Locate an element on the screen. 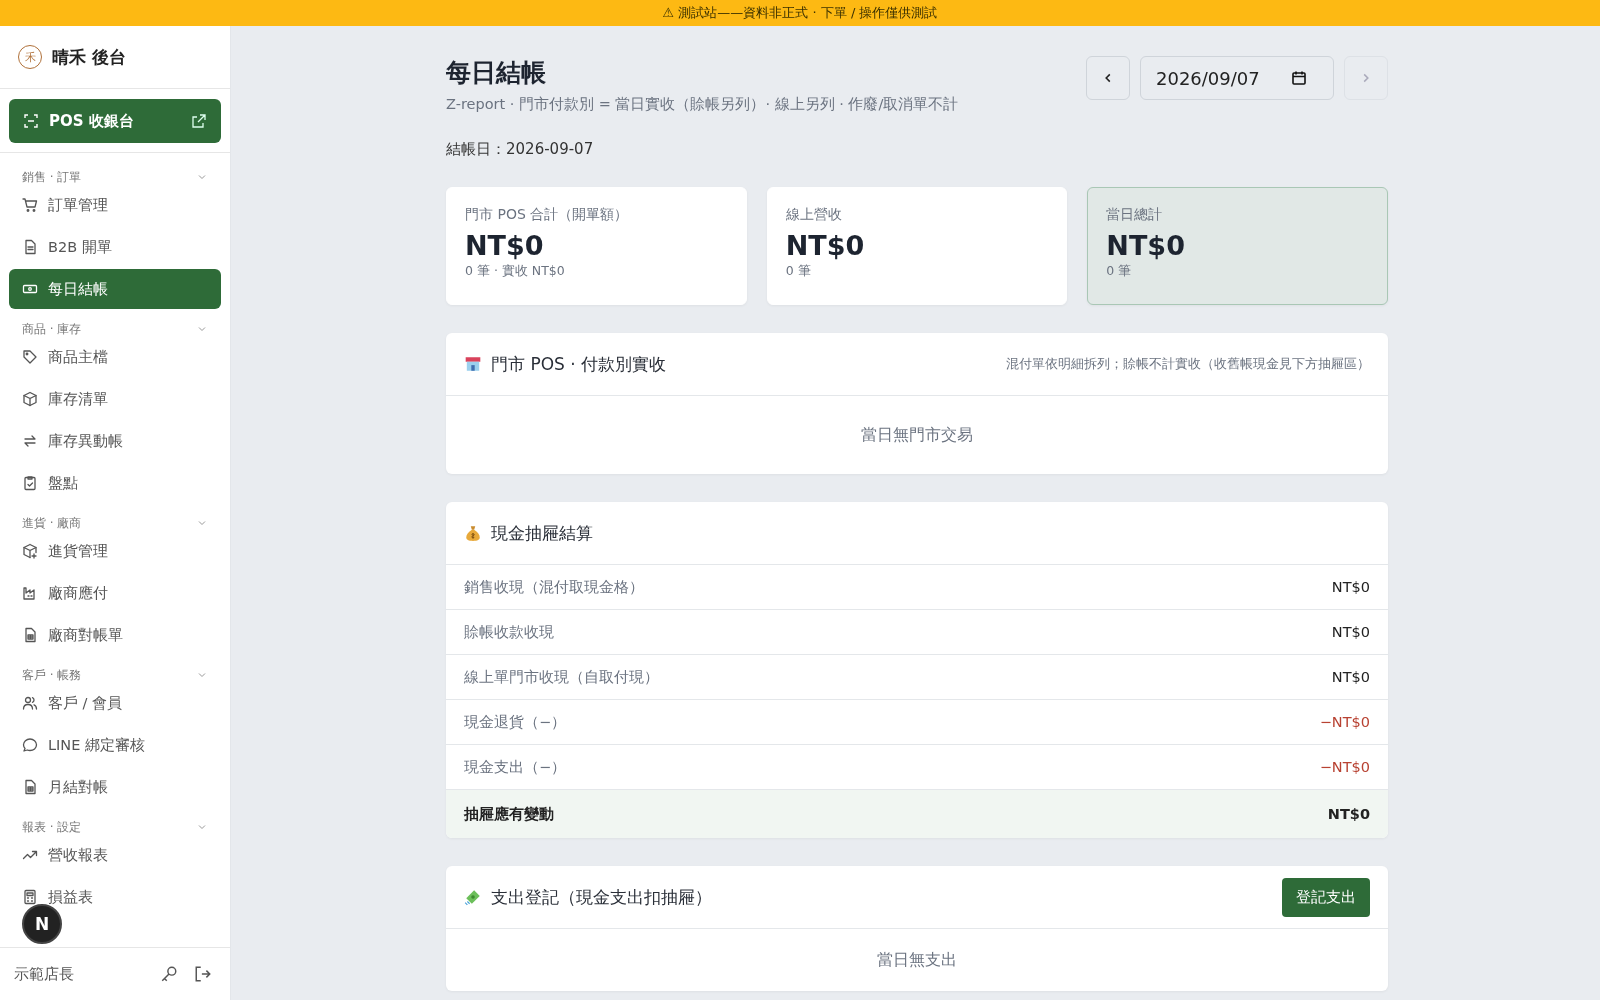 This screenshot has height=1000, width=1600. key-icon is located at coordinates (169, 974).